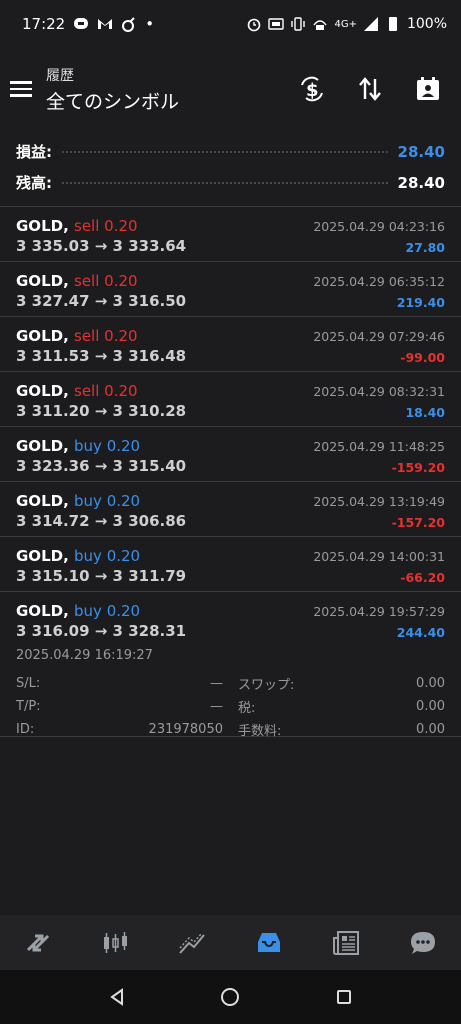 The height and width of the screenshot is (1024, 461). What do you see at coordinates (423, 943) in the screenshot?
I see `chat-icon` at bounding box center [423, 943].